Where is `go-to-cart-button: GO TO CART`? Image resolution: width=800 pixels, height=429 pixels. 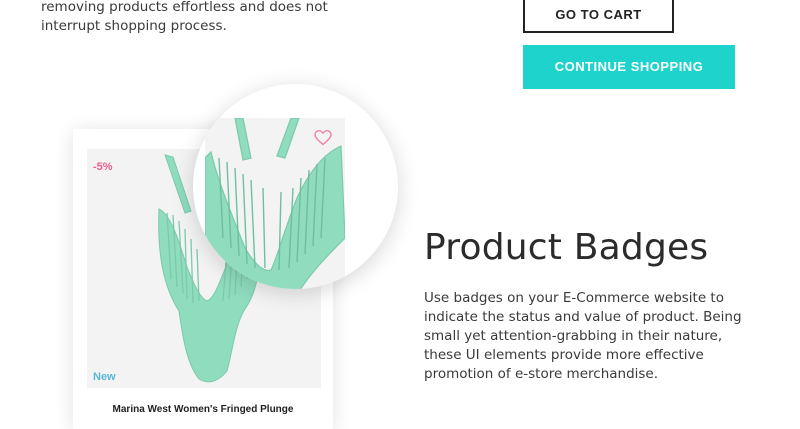
go-to-cart-button: GO TO CART is located at coordinates (598, 16).